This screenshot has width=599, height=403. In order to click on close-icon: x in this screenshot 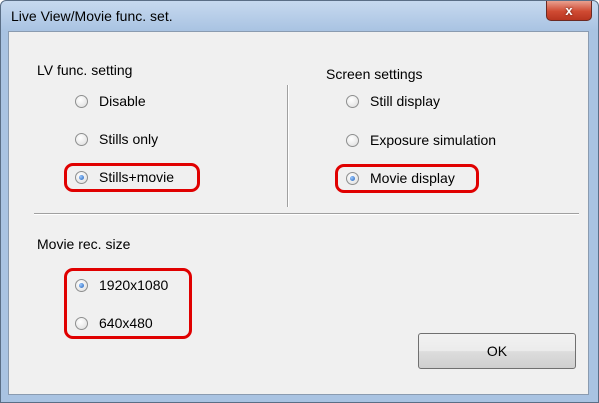, I will do `click(569, 10)`.